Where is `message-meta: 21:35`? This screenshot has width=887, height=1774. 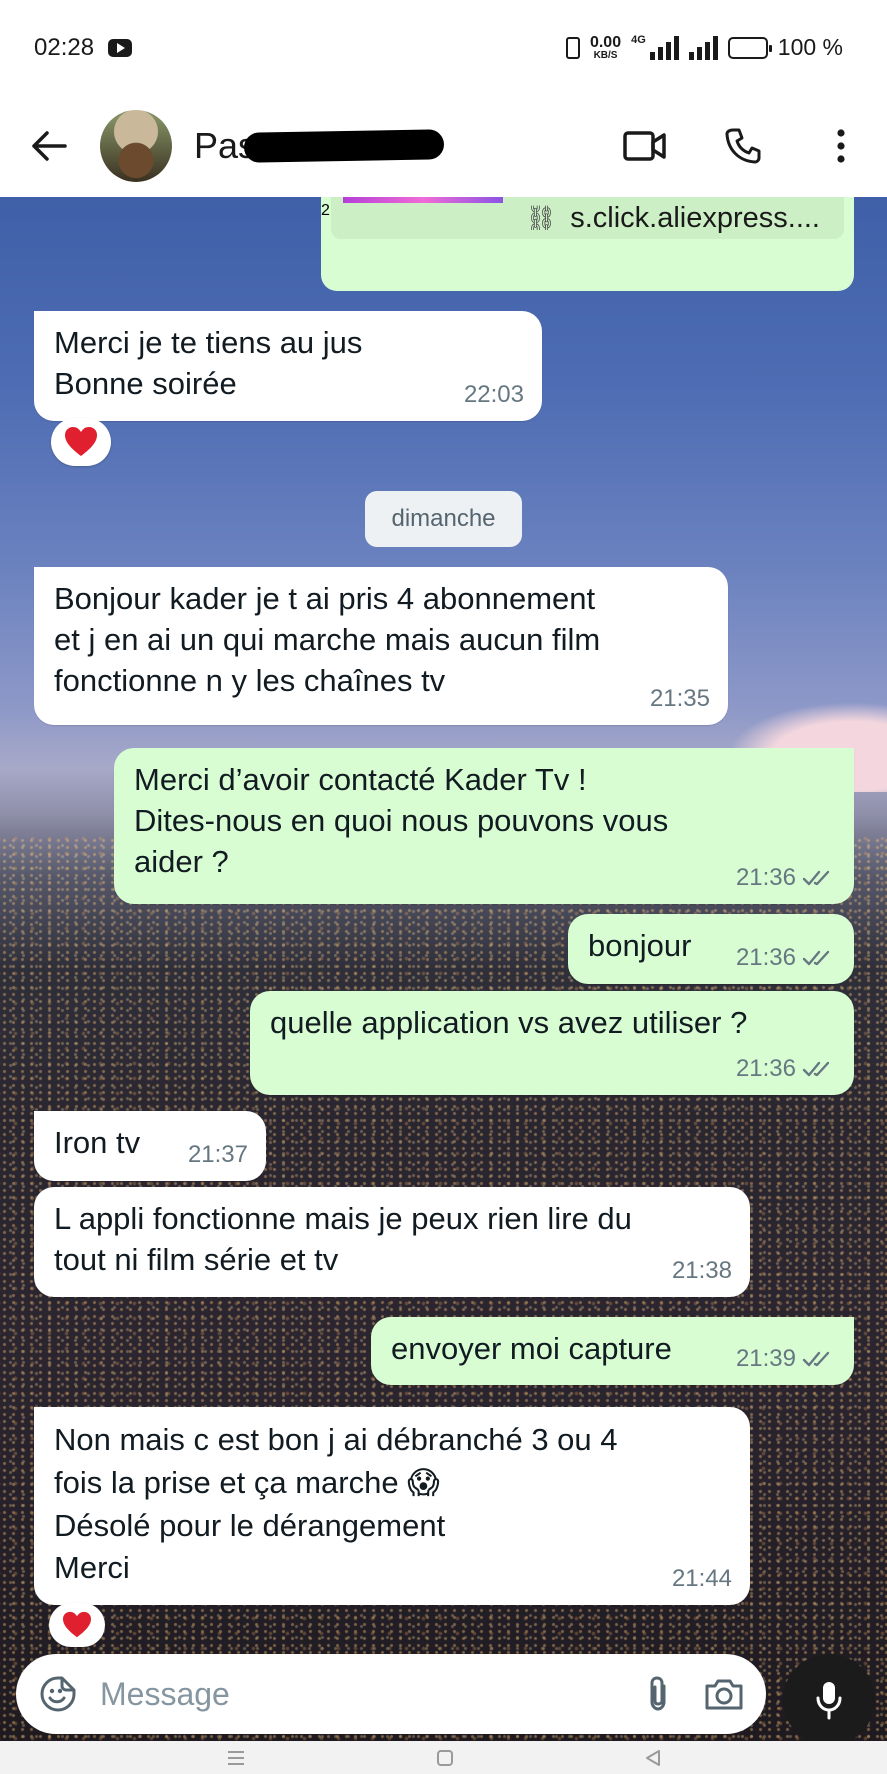
message-meta: 21:35 is located at coordinates (680, 699).